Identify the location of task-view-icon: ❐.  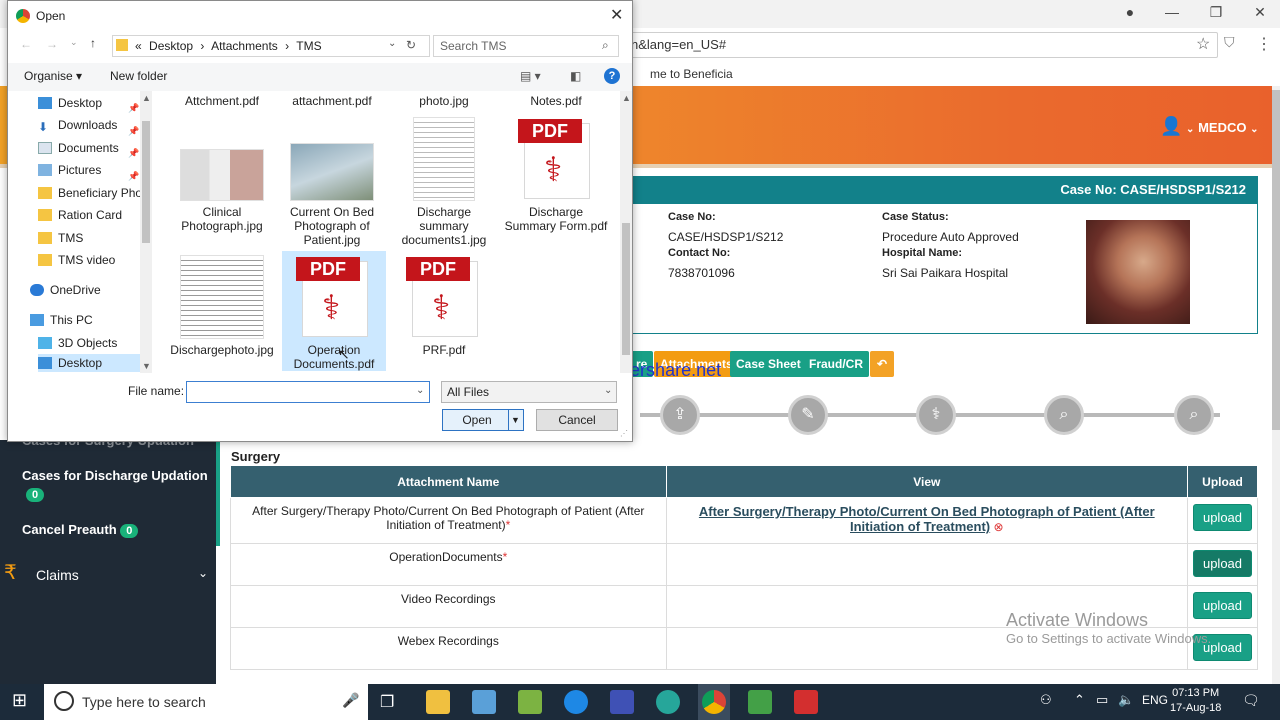
(387, 702).